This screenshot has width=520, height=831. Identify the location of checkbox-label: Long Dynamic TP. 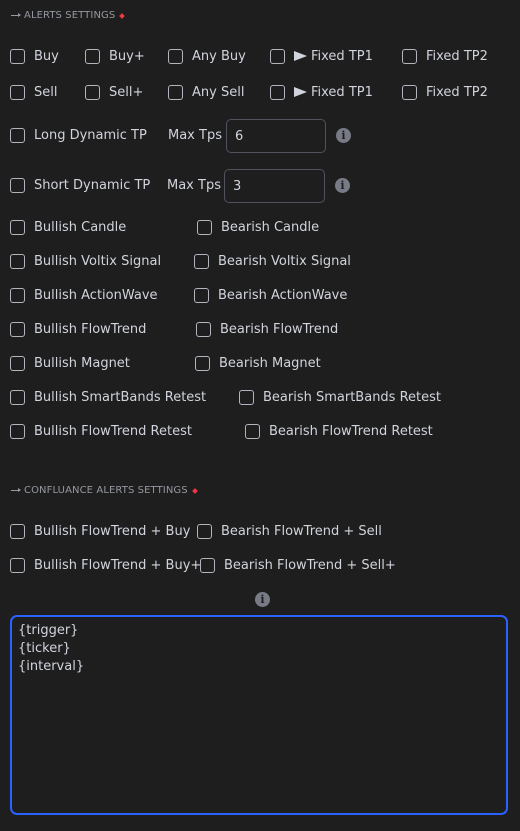
(90, 135).